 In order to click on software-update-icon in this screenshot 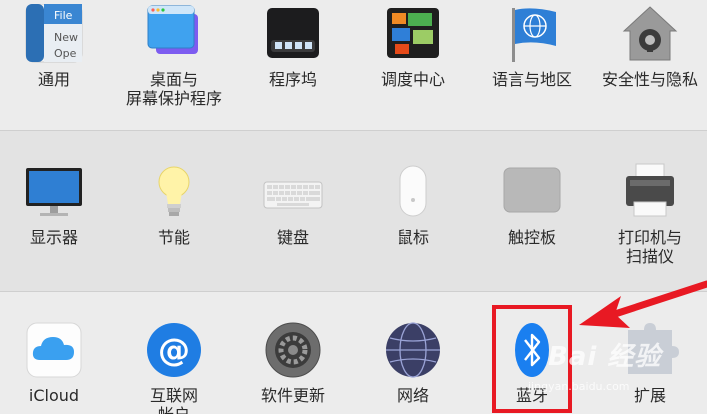, I will do `click(293, 350)`.